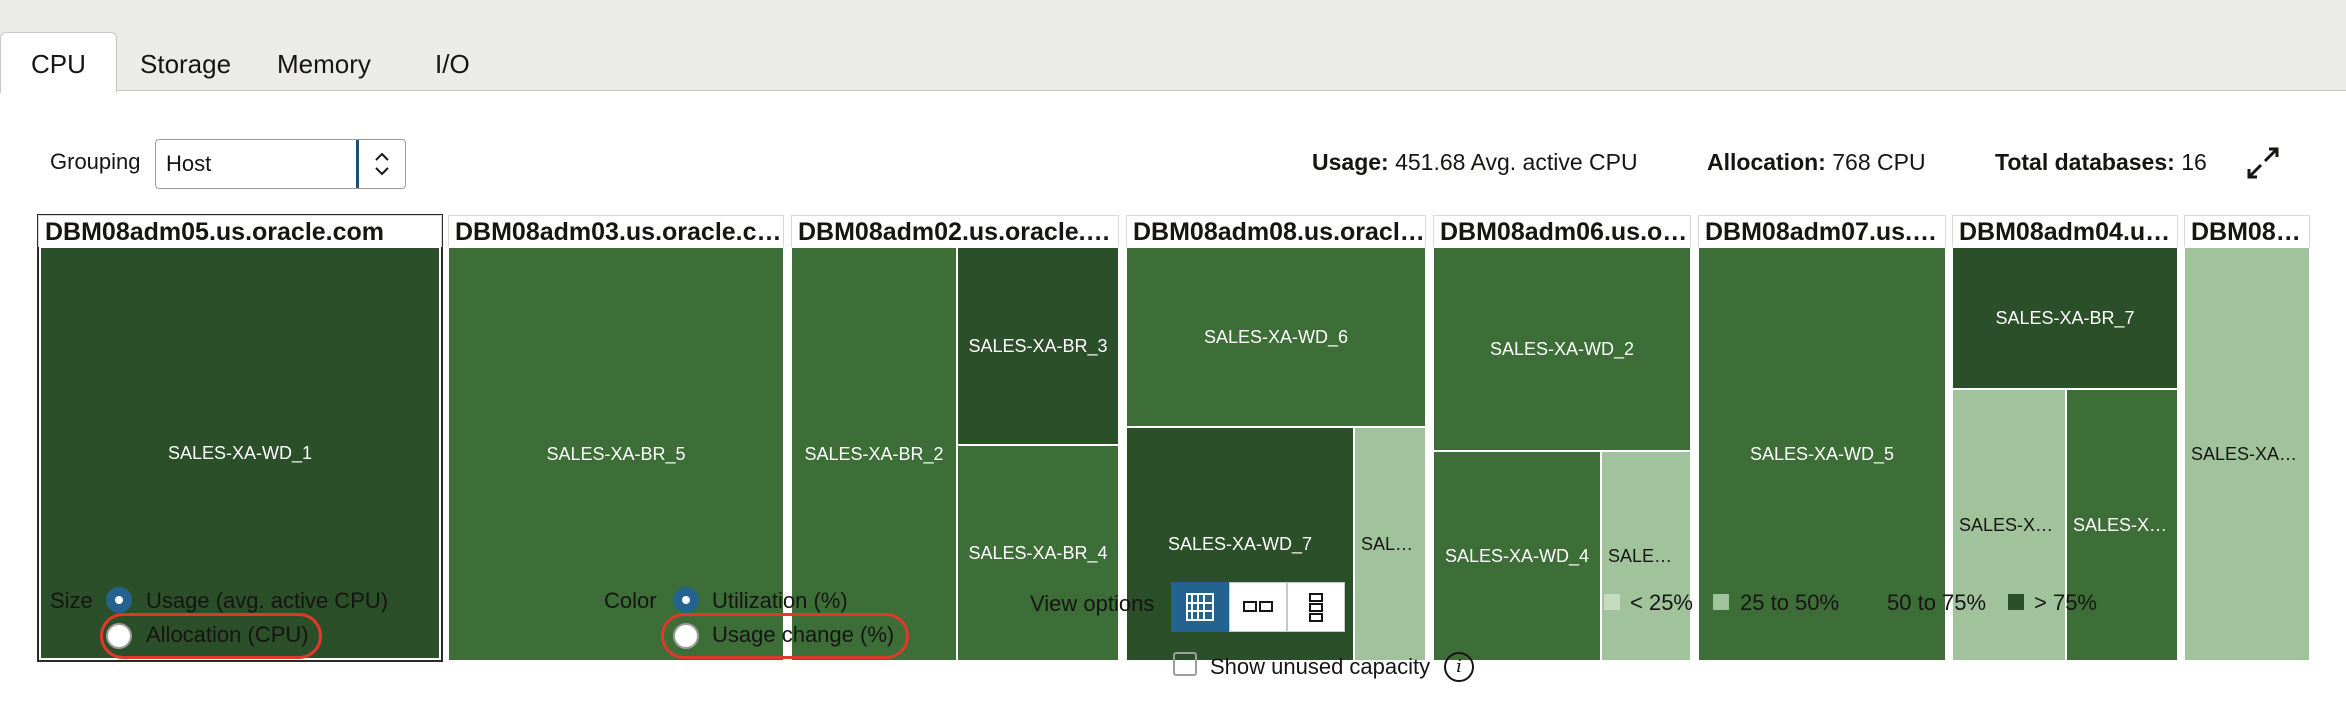 The width and height of the screenshot is (2346, 707). I want to click on grouping-value: Host, so click(189, 163).